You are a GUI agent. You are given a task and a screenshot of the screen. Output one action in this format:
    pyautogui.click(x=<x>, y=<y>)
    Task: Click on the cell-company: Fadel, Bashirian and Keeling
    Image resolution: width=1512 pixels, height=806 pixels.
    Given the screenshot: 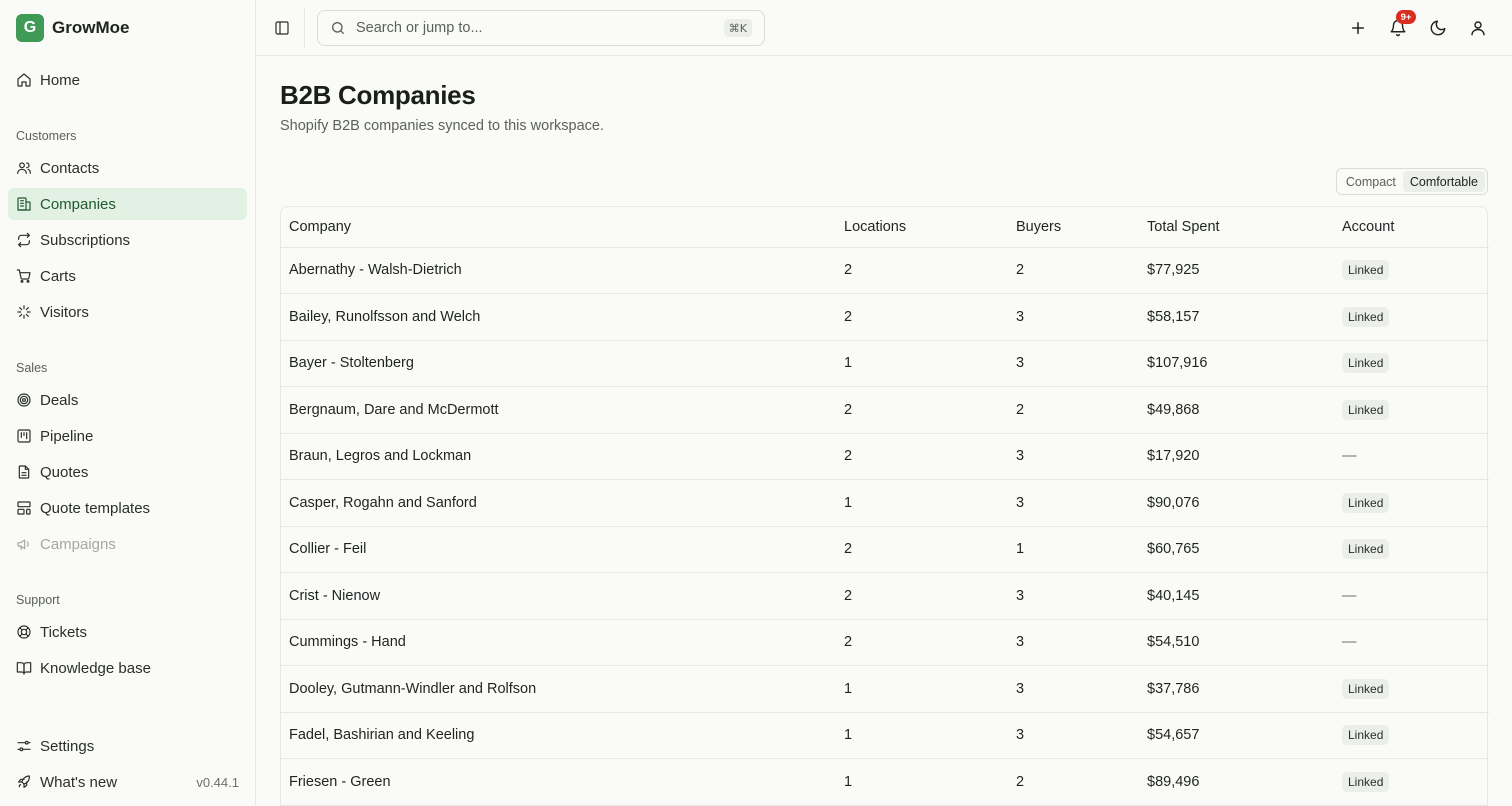 What is the action you would take?
    pyautogui.click(x=558, y=735)
    